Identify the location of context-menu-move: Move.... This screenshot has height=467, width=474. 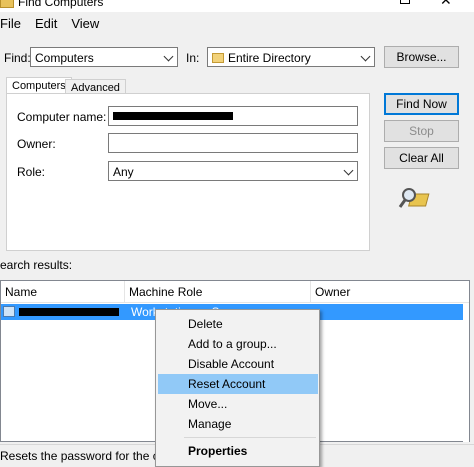
(238, 404).